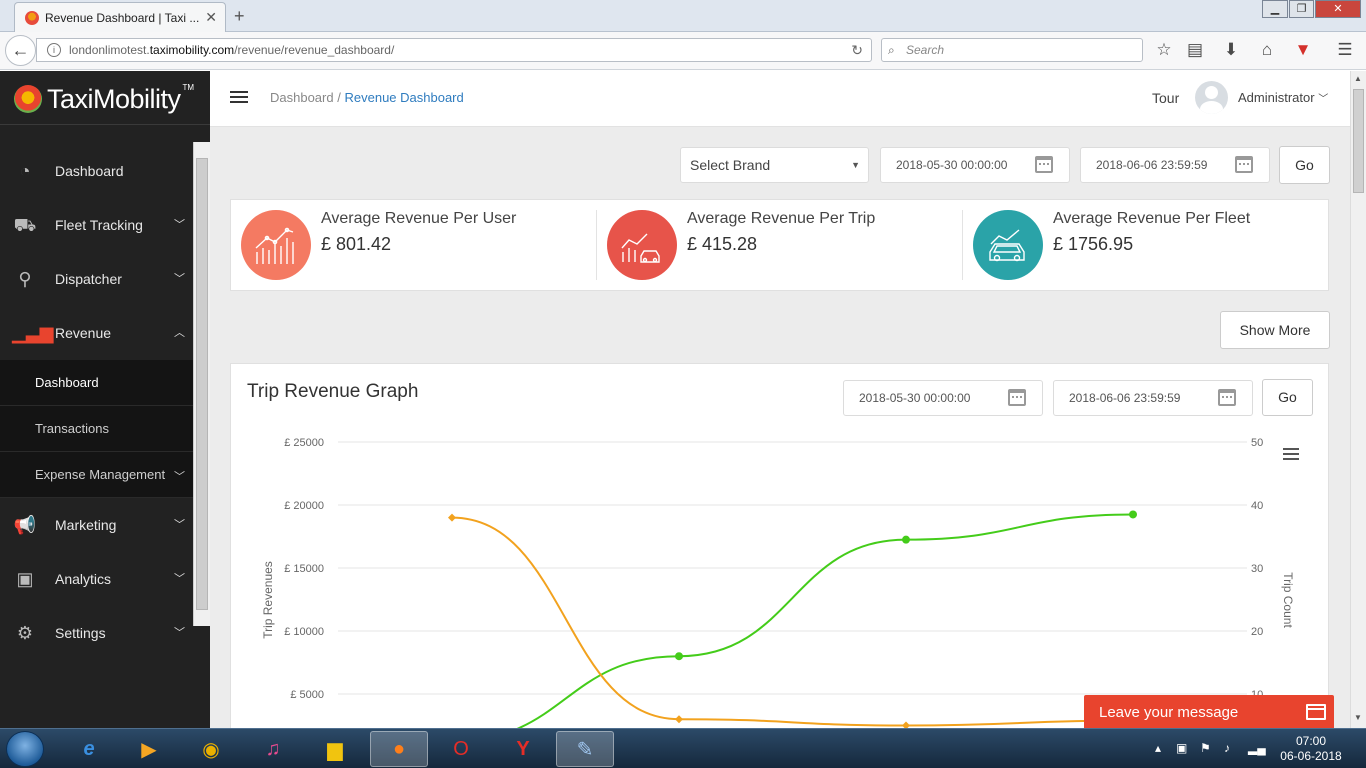  What do you see at coordinates (1153, 398) in the screenshot?
I see `graph-to-date-input: 2018-06-06 23:59:59` at bounding box center [1153, 398].